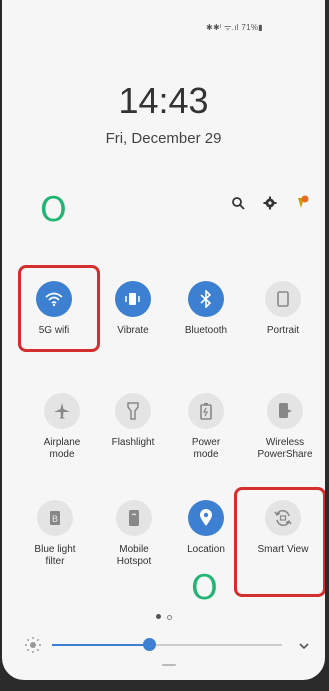  I want to click on tile-wireless-powershare: Wireless PowerShare, so click(285, 427).